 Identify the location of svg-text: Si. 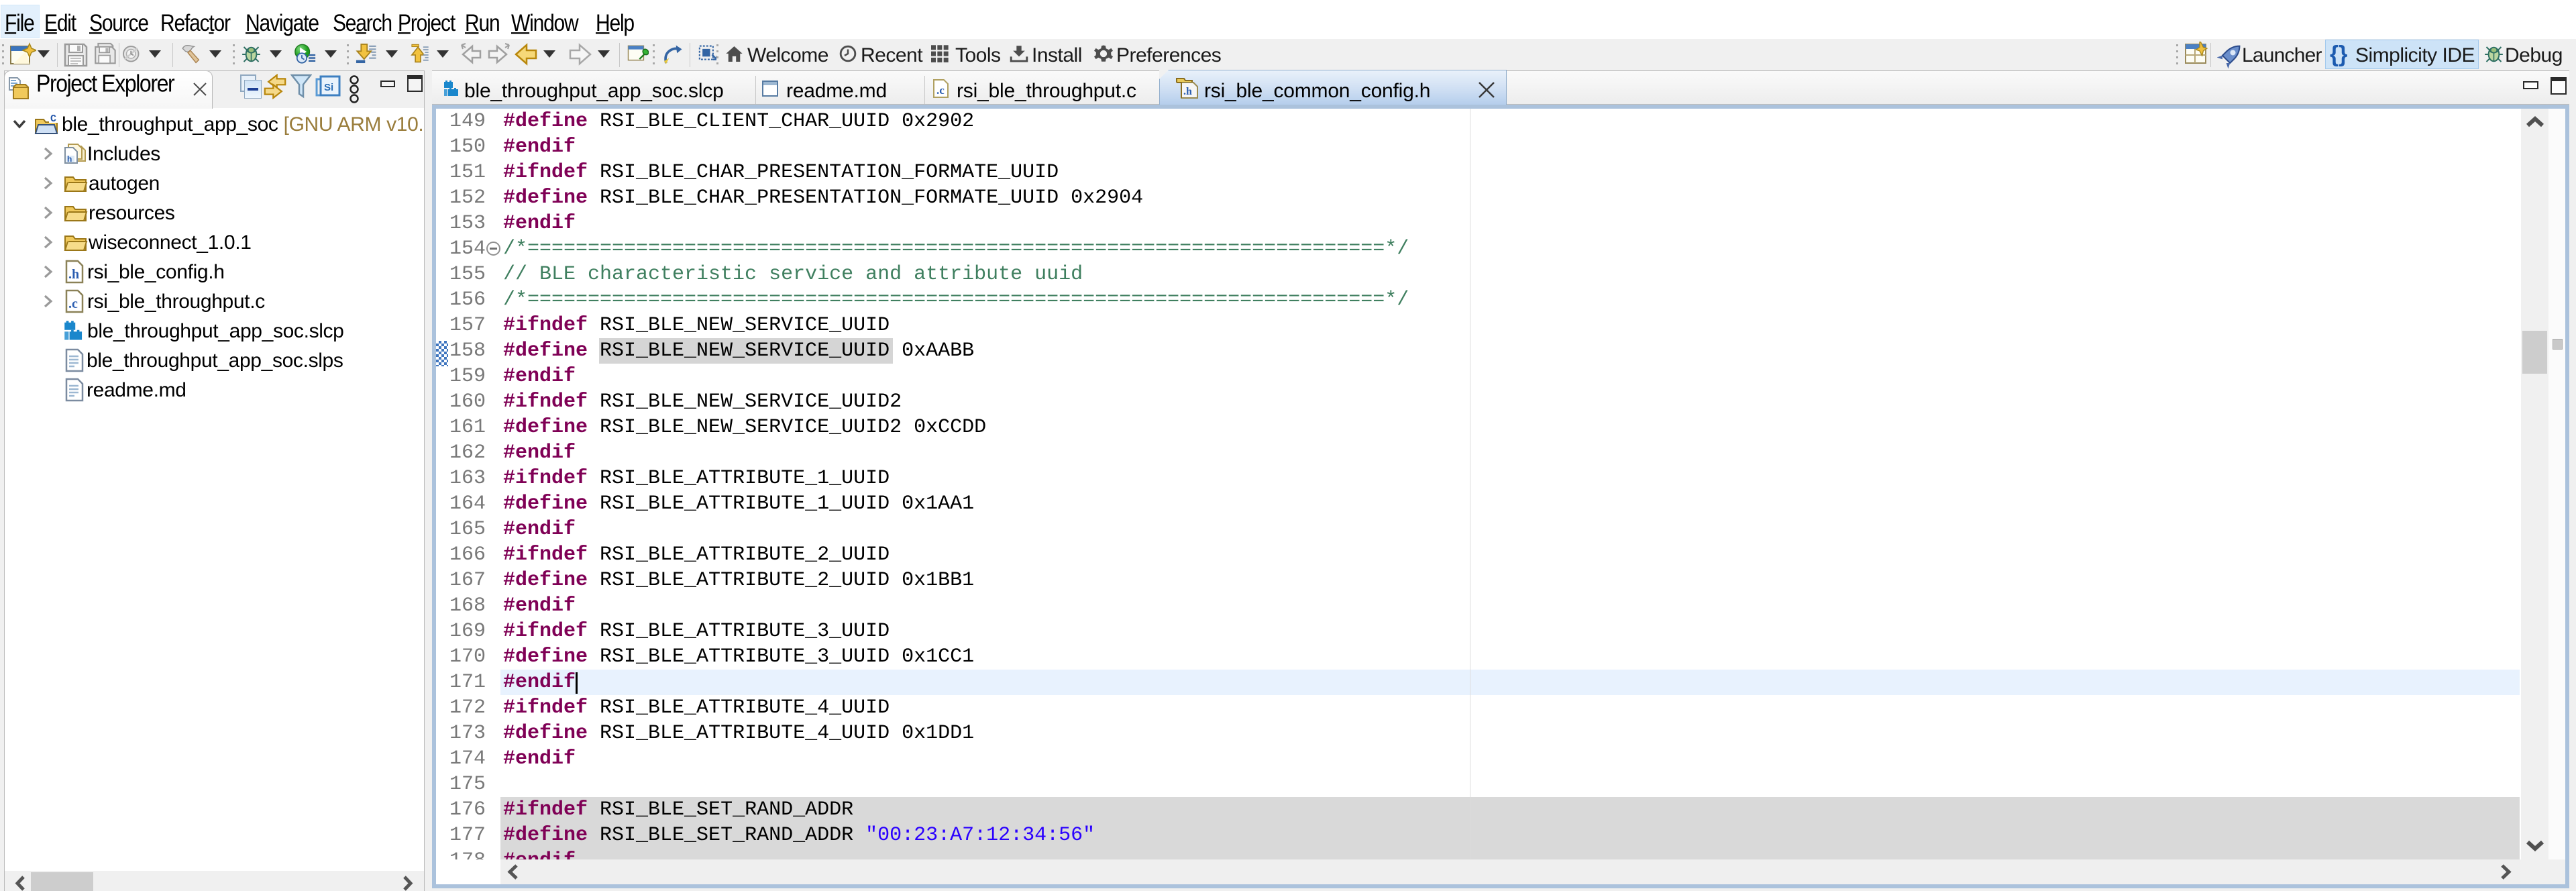
(328, 87).